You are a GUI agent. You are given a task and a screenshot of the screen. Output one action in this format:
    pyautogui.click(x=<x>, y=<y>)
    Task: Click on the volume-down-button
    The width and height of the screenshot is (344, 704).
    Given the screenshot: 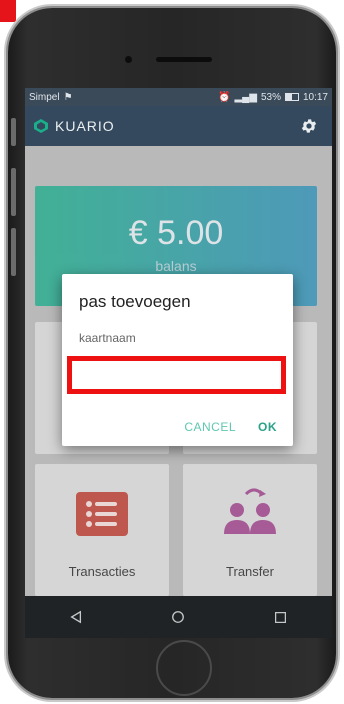 What is the action you would take?
    pyautogui.click(x=13, y=252)
    